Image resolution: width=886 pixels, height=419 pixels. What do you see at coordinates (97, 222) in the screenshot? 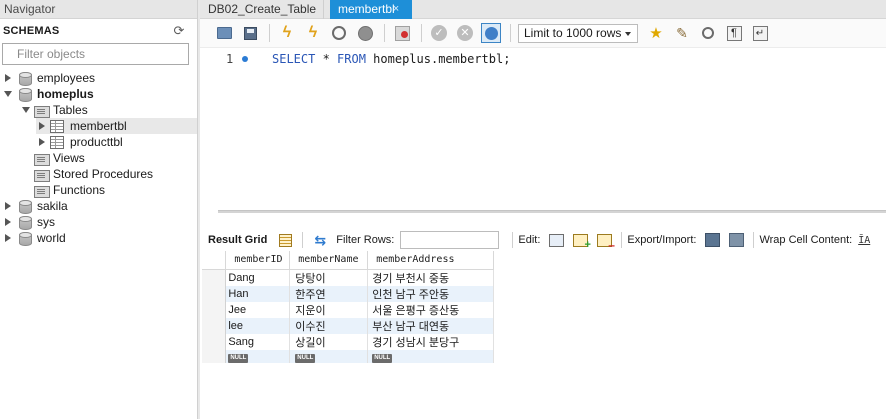
I see `schema-sys: sys` at bounding box center [97, 222].